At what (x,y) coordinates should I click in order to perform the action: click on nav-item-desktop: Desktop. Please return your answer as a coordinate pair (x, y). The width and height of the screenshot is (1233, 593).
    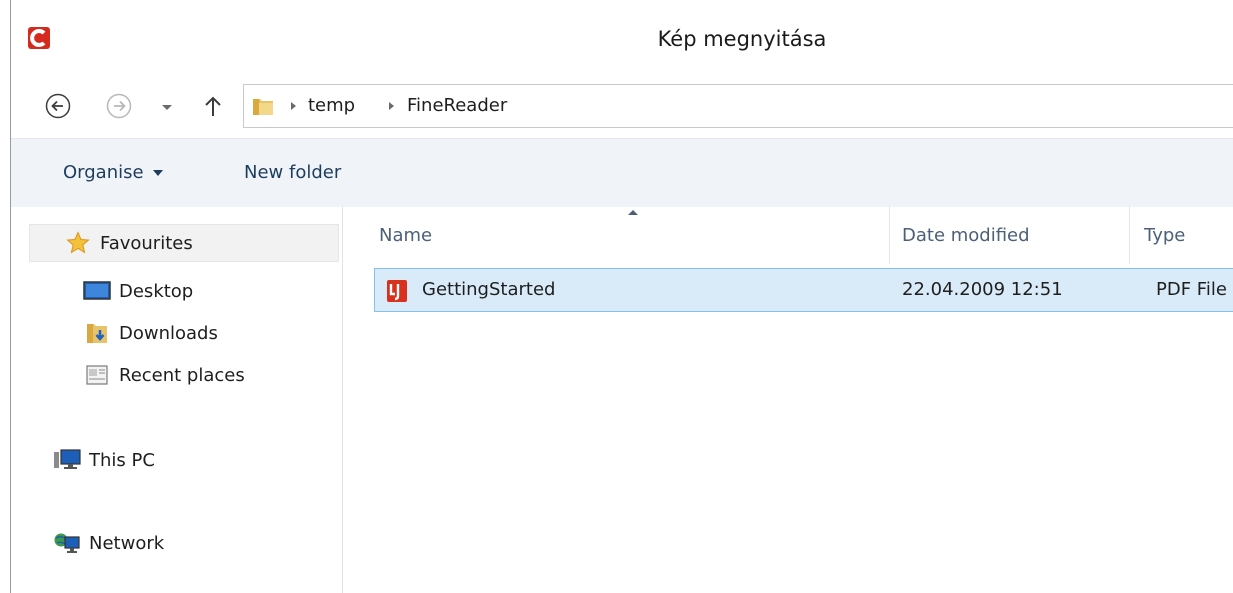
    Looking at the image, I should click on (138, 291).